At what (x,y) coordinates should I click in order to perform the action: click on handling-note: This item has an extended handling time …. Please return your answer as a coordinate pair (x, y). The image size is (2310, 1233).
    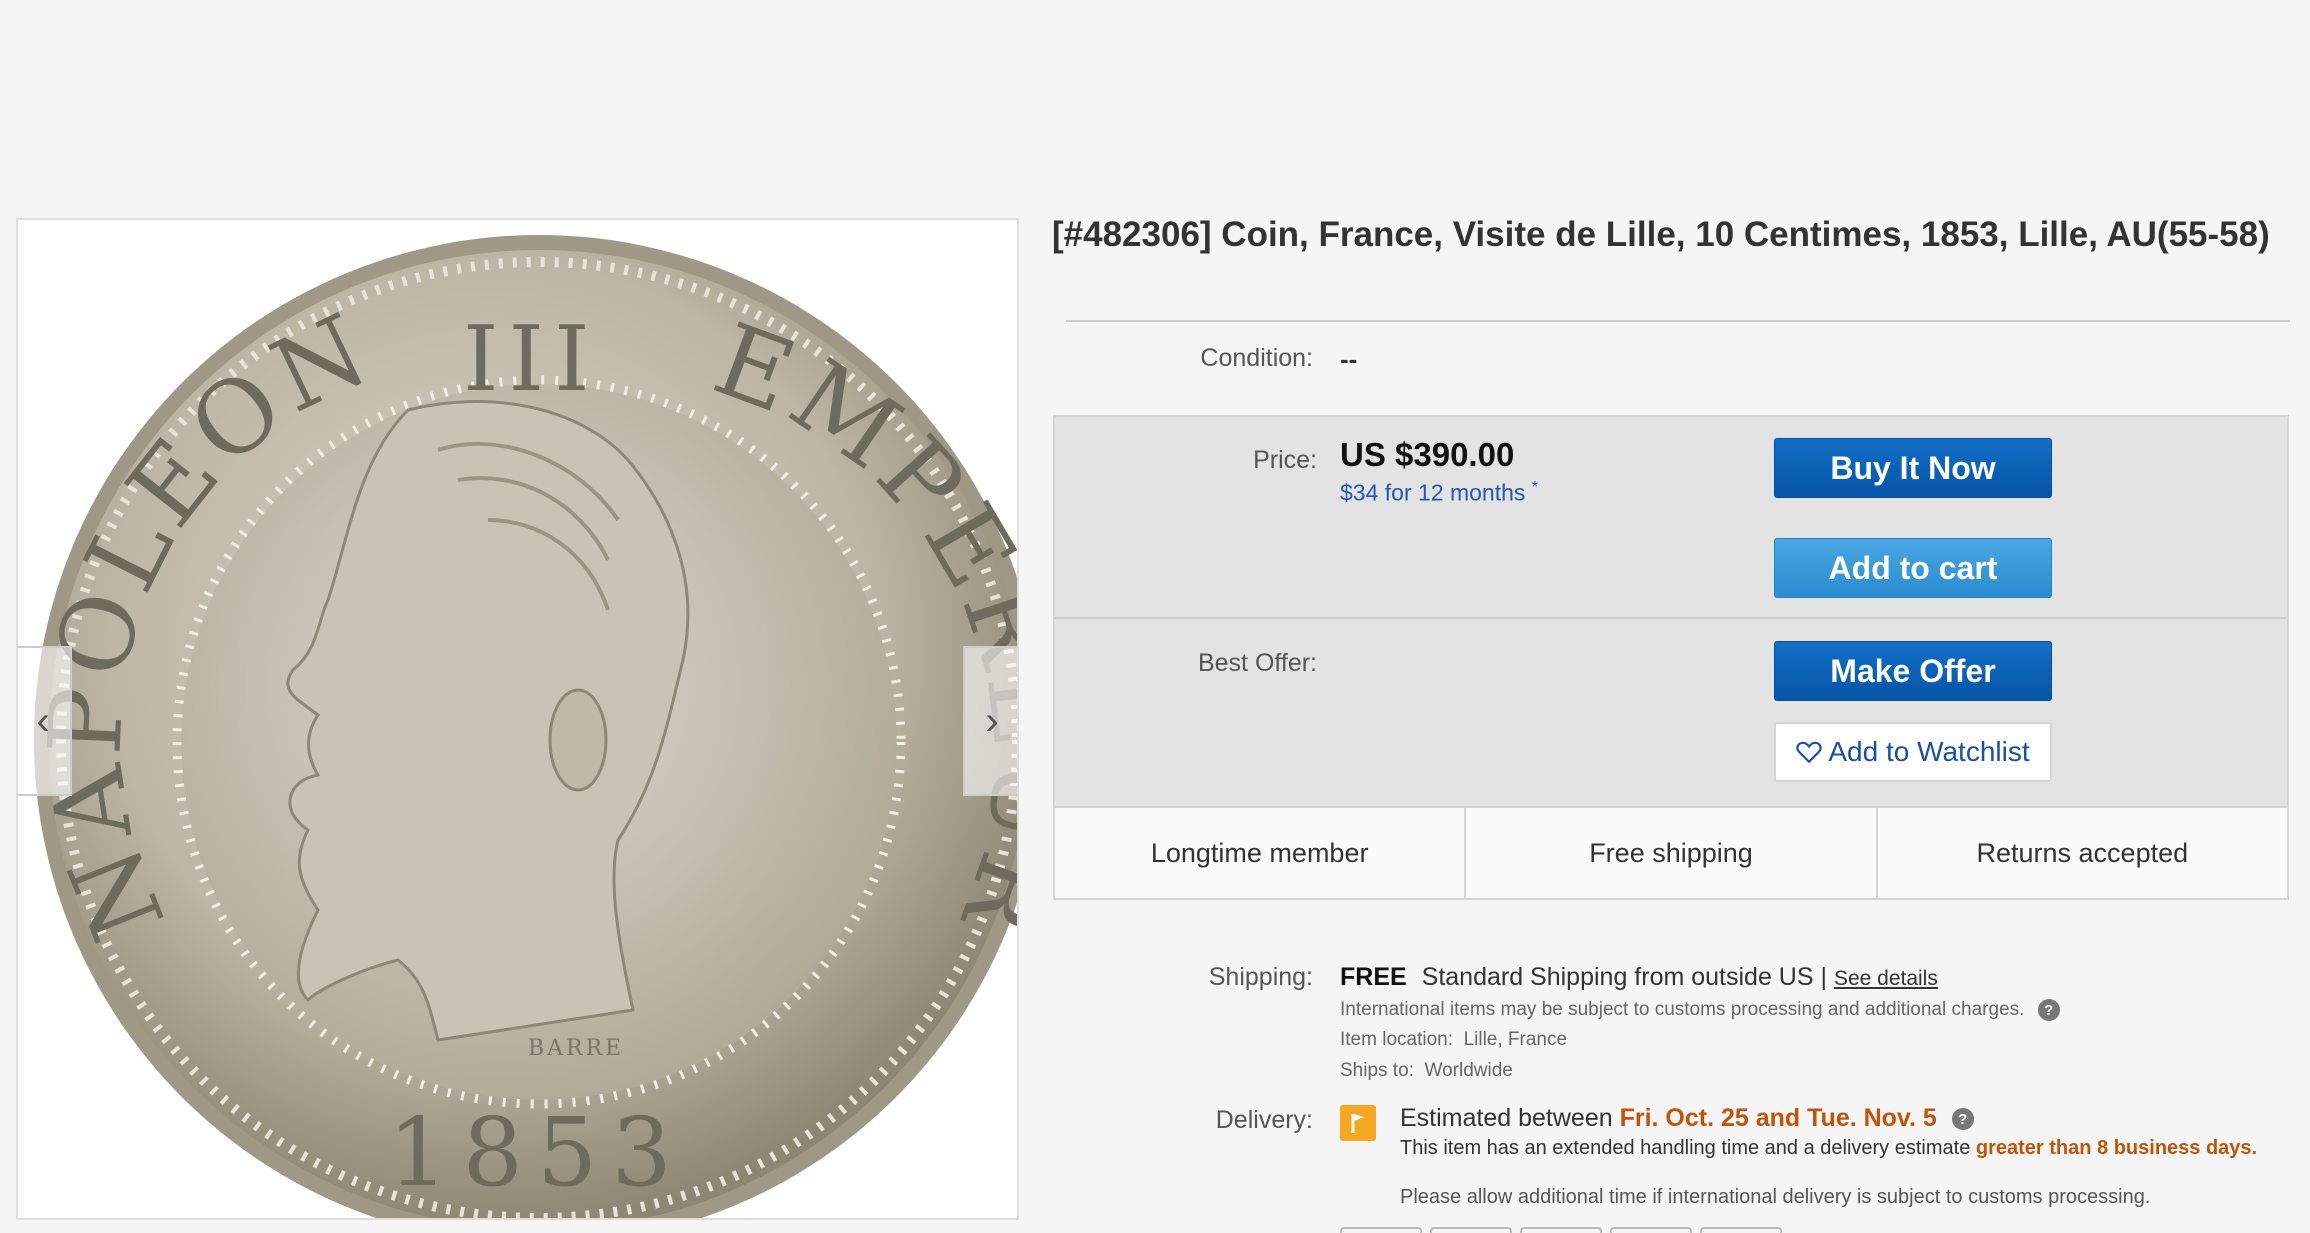
    Looking at the image, I should click on (1835, 1148).